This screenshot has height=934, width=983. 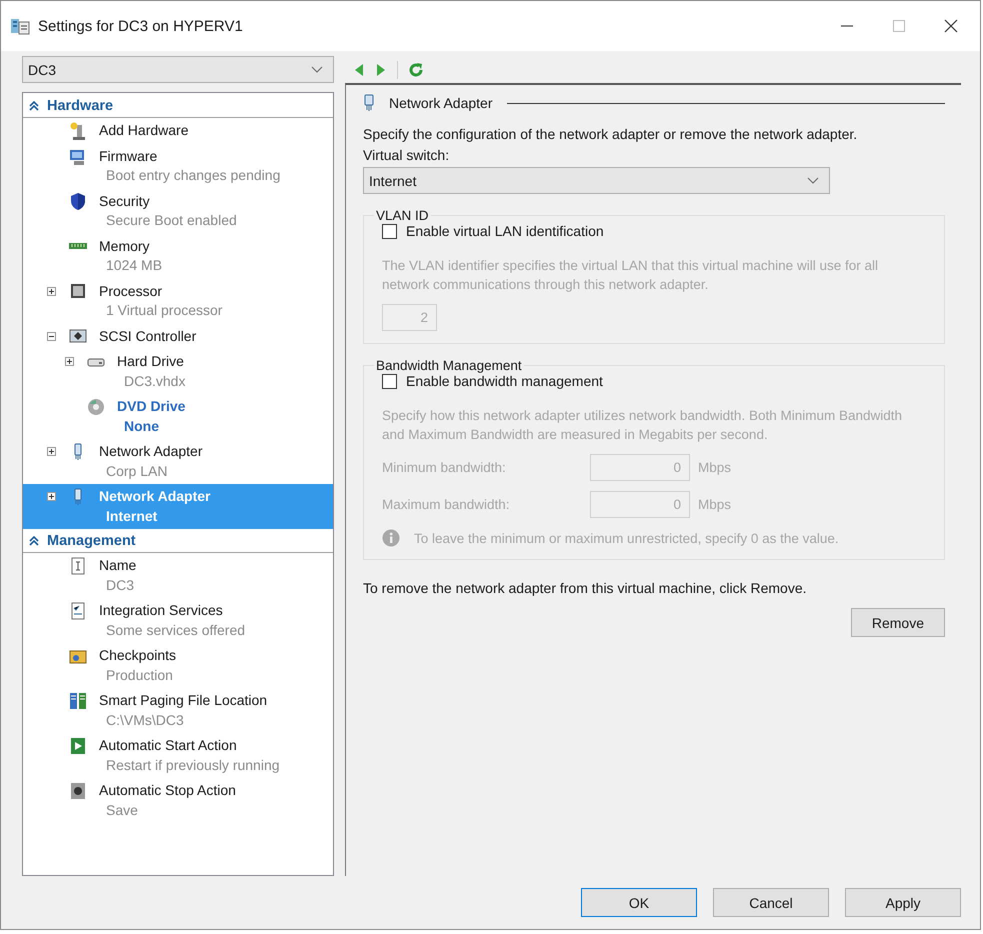 I want to click on item-label: Hard Drive, so click(x=150, y=361).